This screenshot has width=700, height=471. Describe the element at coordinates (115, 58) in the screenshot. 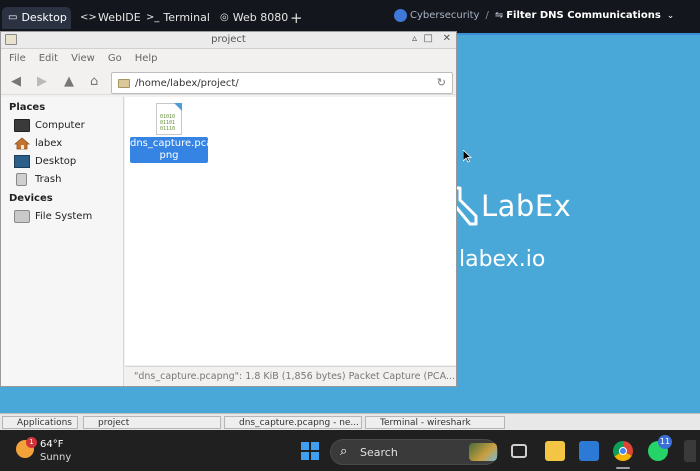

I see `menu-go: Go` at that location.